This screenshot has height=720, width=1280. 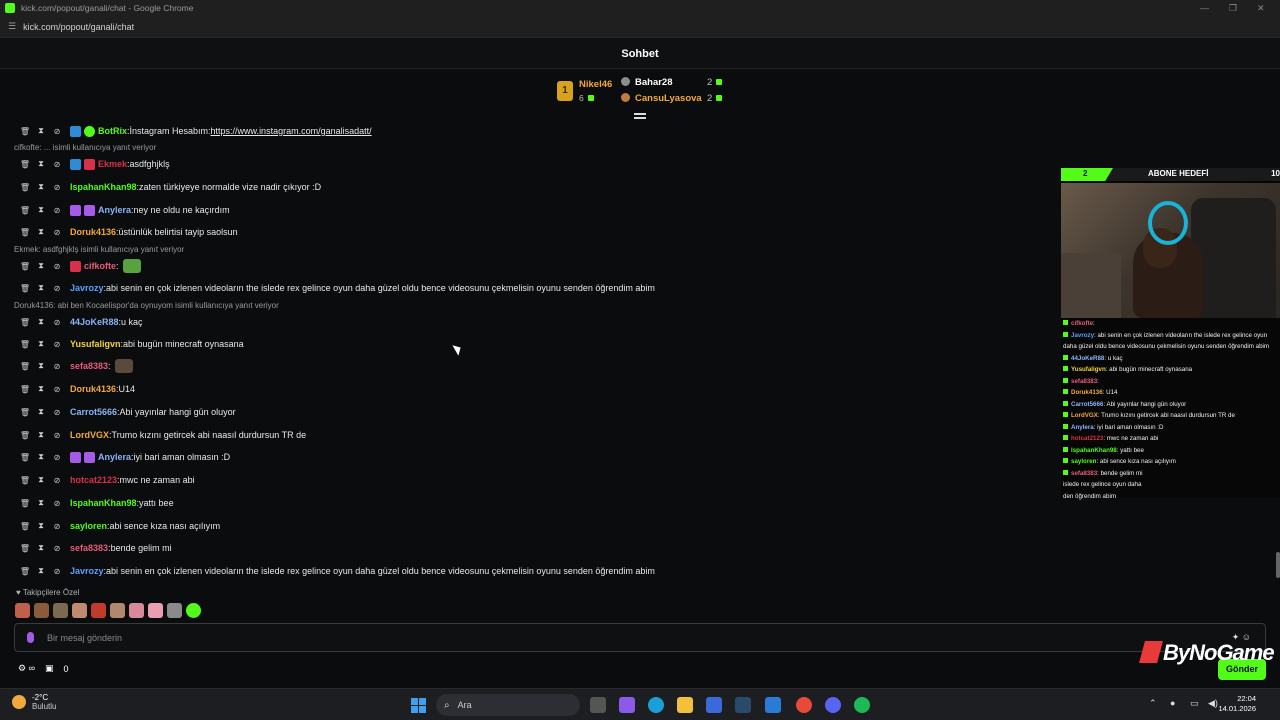 What do you see at coordinates (94, 322) in the screenshot?
I see `chat-username: 44JoKeR88` at bounding box center [94, 322].